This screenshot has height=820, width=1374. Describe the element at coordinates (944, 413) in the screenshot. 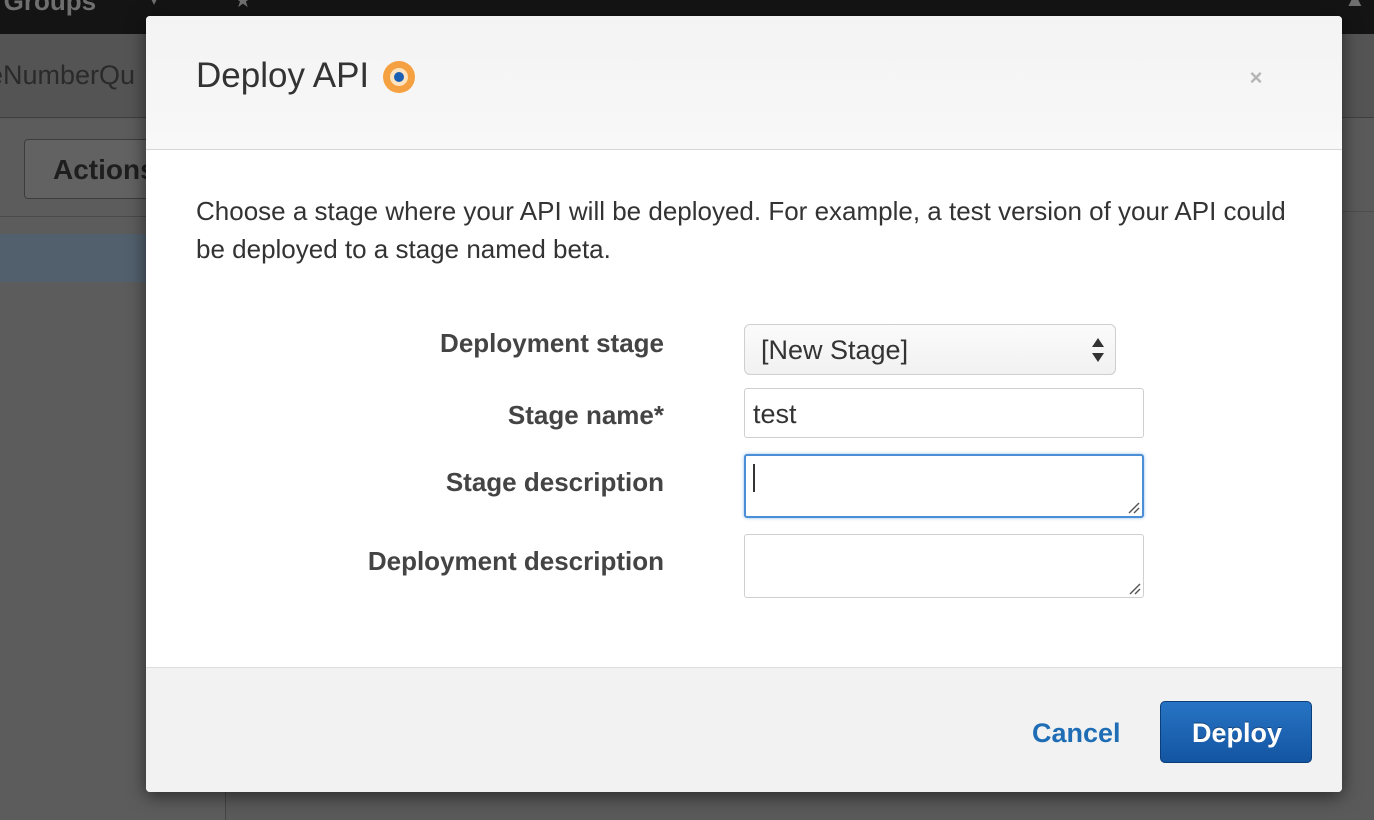

I see `stage-name-input: test` at that location.